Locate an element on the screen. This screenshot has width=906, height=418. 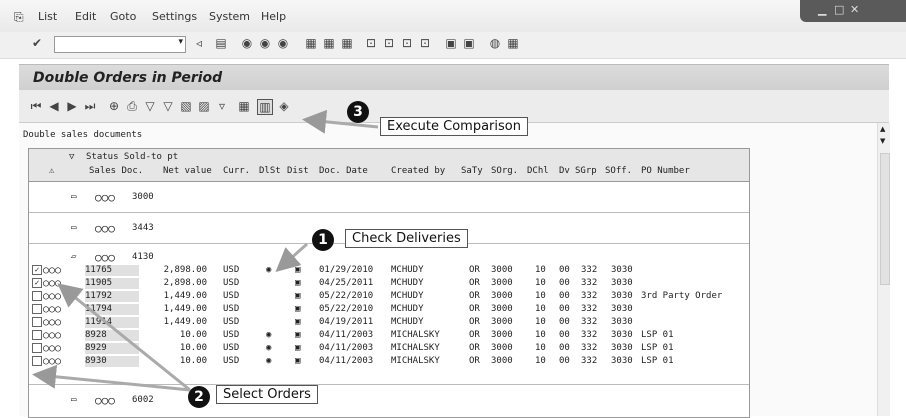
callout-execute-comparison: Execute Comparison is located at coordinates (454, 126).